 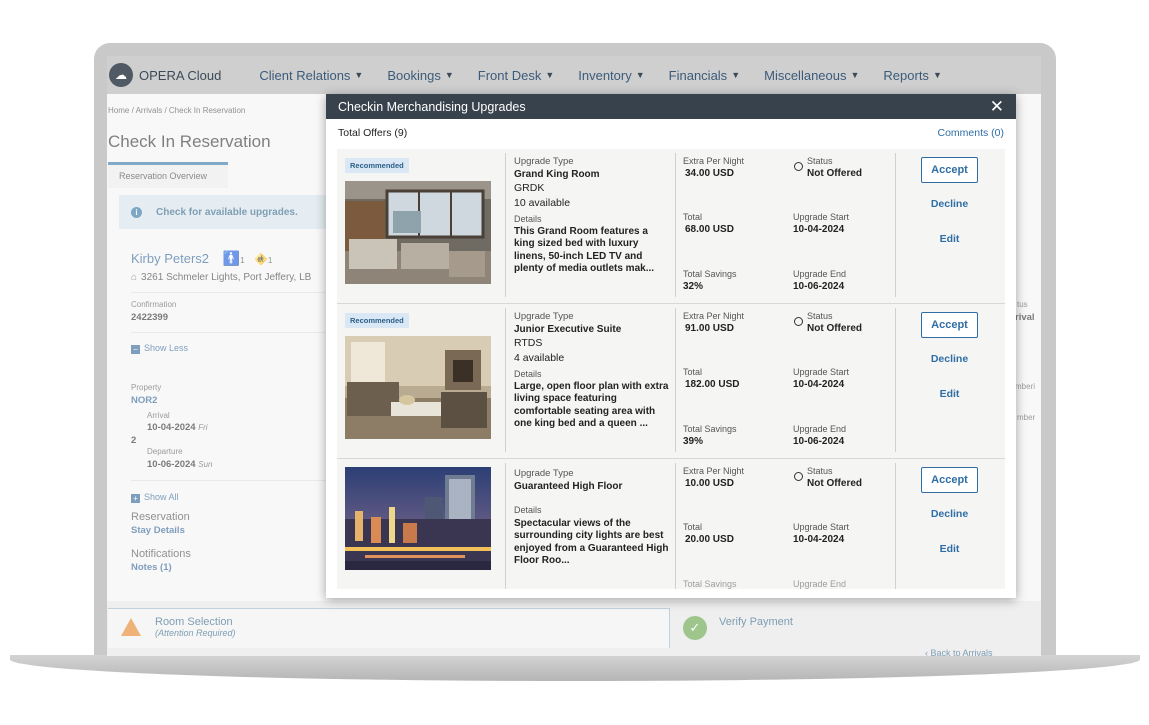 I want to click on nav-inventory: Inventory ▼, so click(x=611, y=75).